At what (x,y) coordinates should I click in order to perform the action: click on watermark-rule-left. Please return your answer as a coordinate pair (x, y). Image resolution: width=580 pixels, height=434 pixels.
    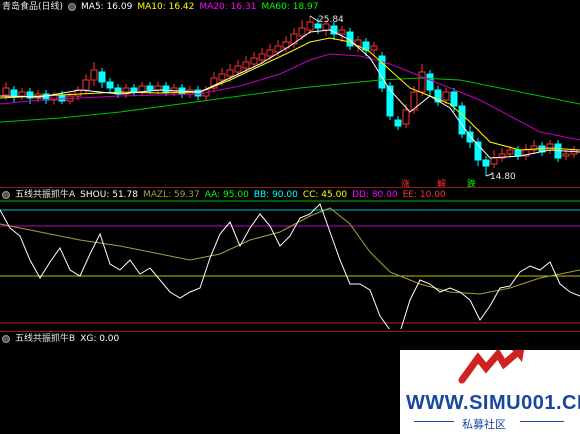
    Looking at the image, I should click on (434, 421).